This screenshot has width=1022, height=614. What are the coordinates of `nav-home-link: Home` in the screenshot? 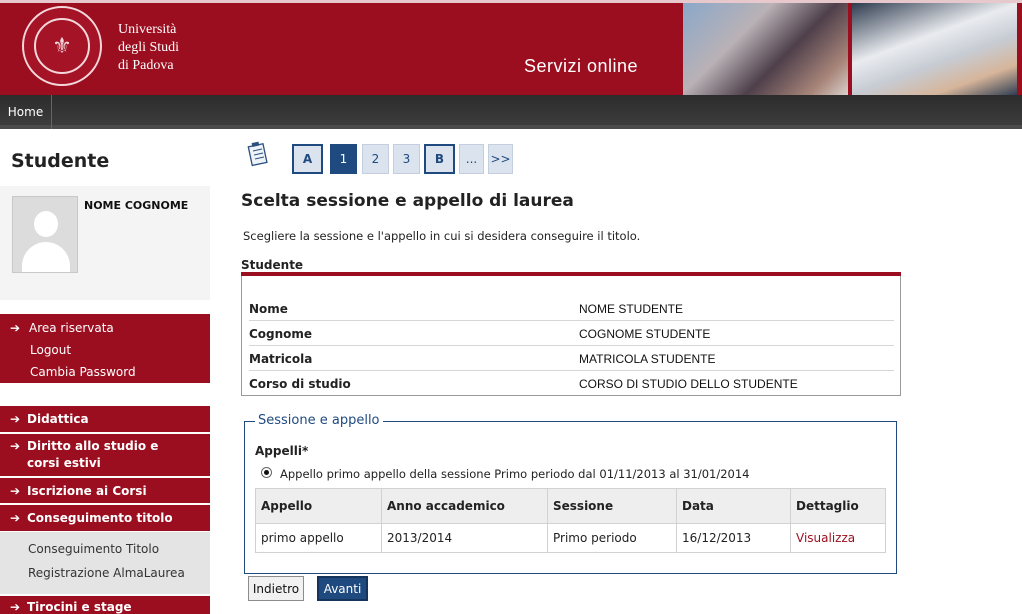 It's located at (26, 112).